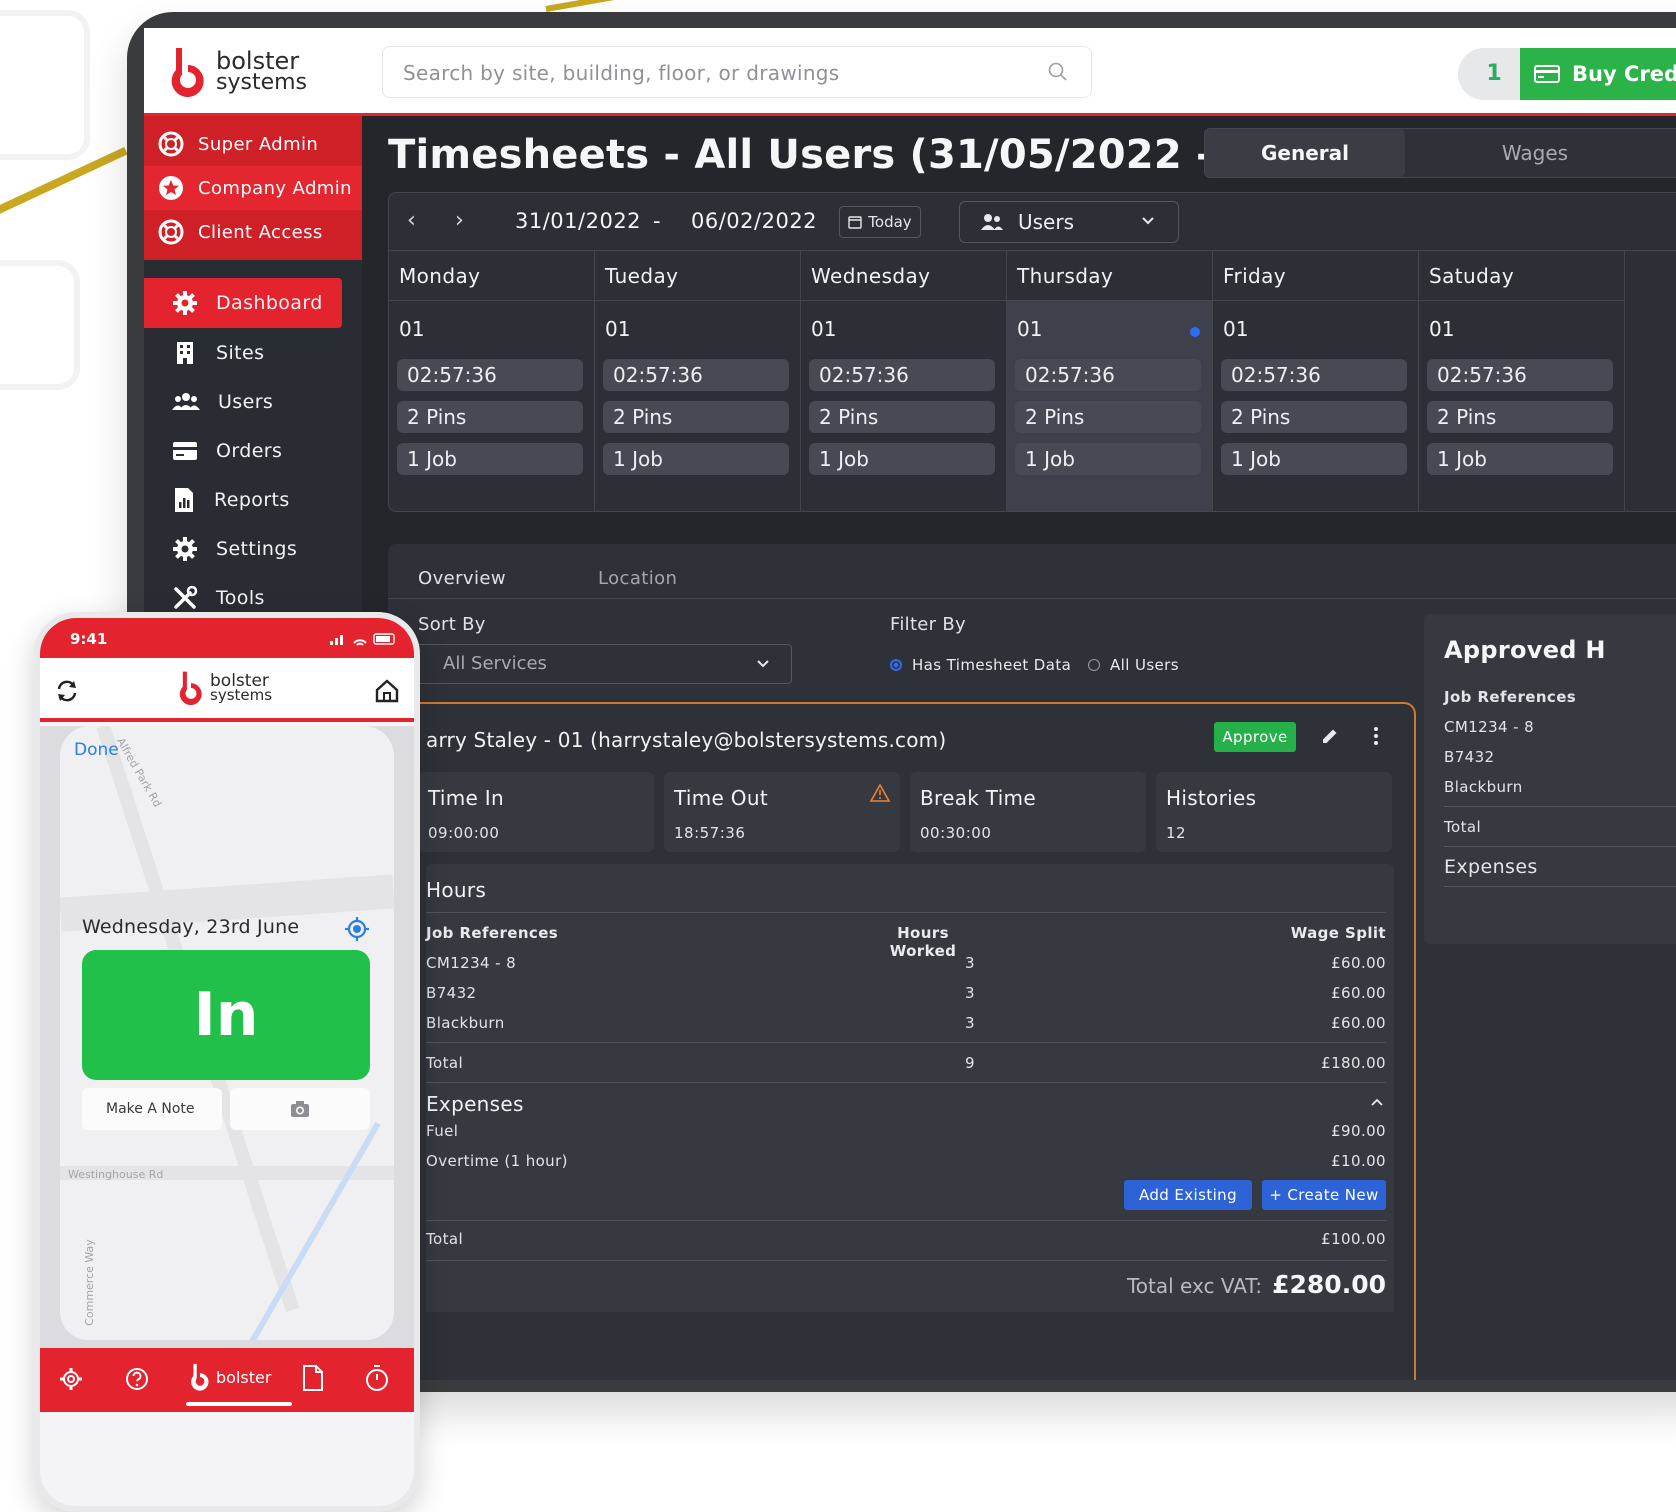 The image size is (1676, 1512). What do you see at coordinates (411, 220) in the screenshot?
I see `chevron-left-icon: ‹` at bounding box center [411, 220].